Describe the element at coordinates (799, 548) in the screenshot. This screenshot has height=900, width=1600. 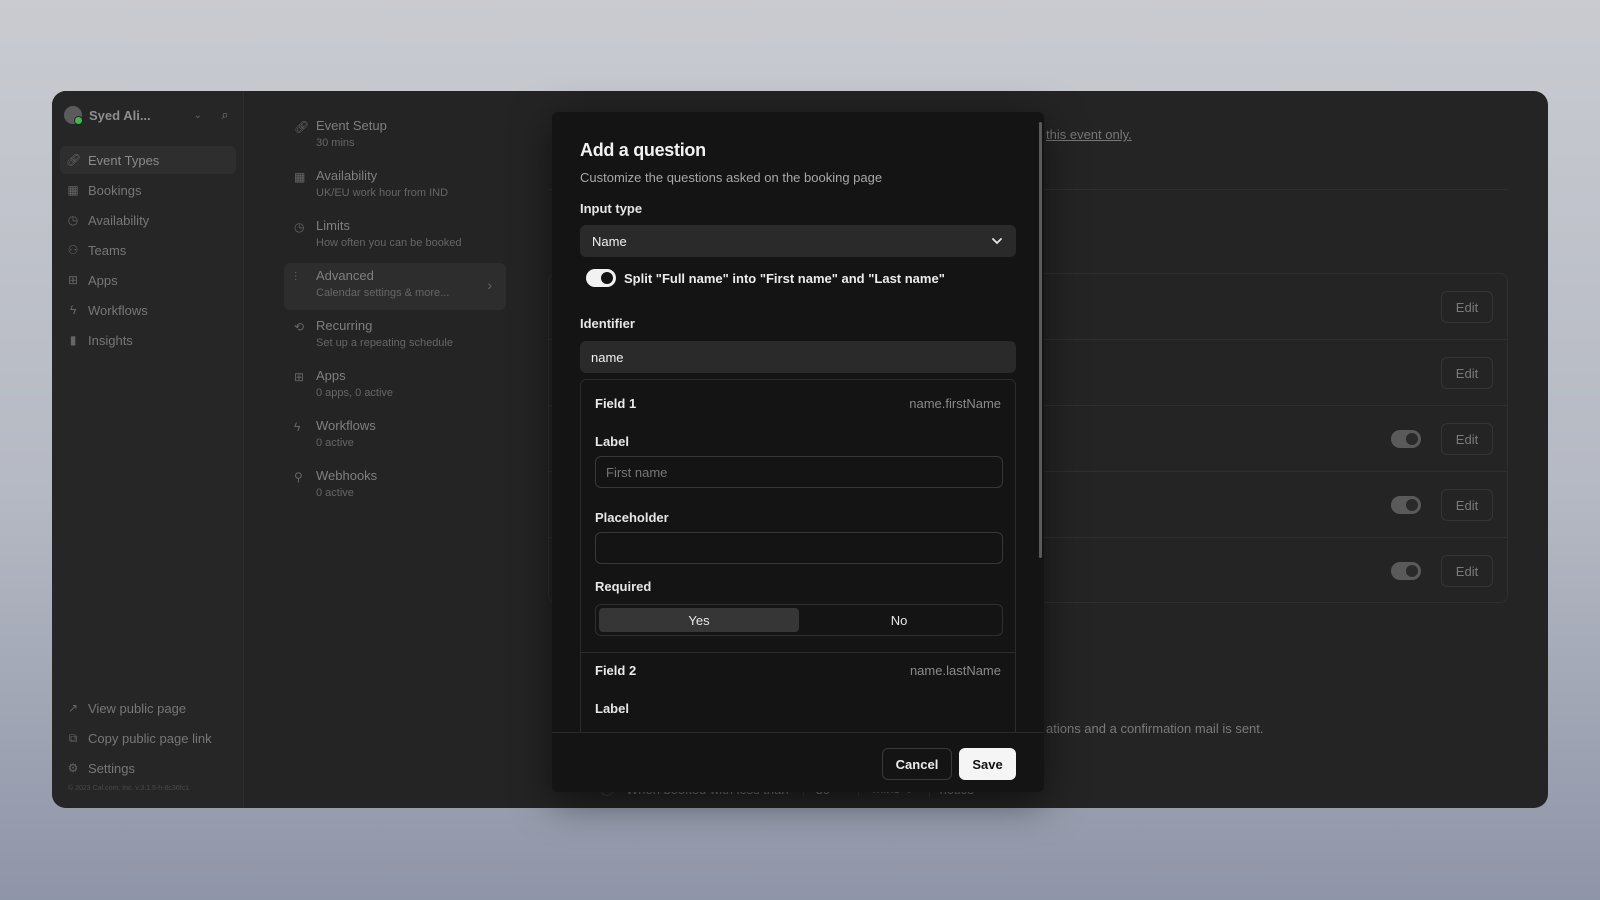
I see `field-1-placeholder-input` at that location.